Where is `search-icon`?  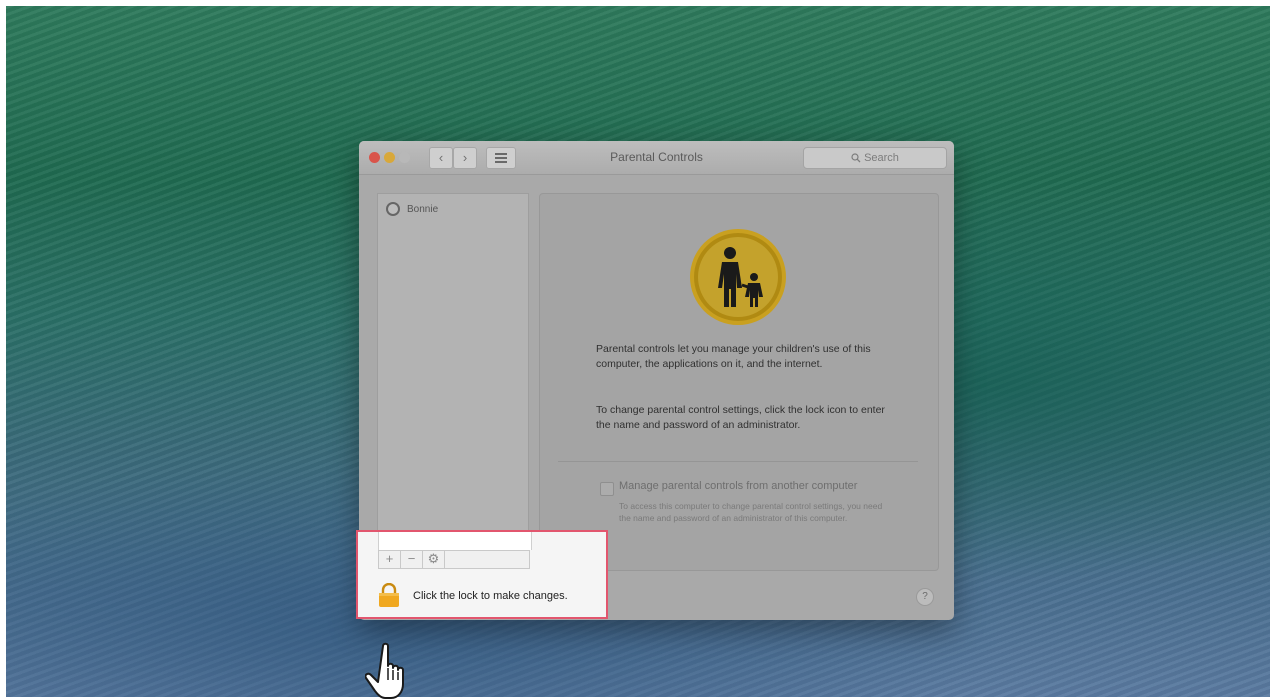
search-icon is located at coordinates (856, 158).